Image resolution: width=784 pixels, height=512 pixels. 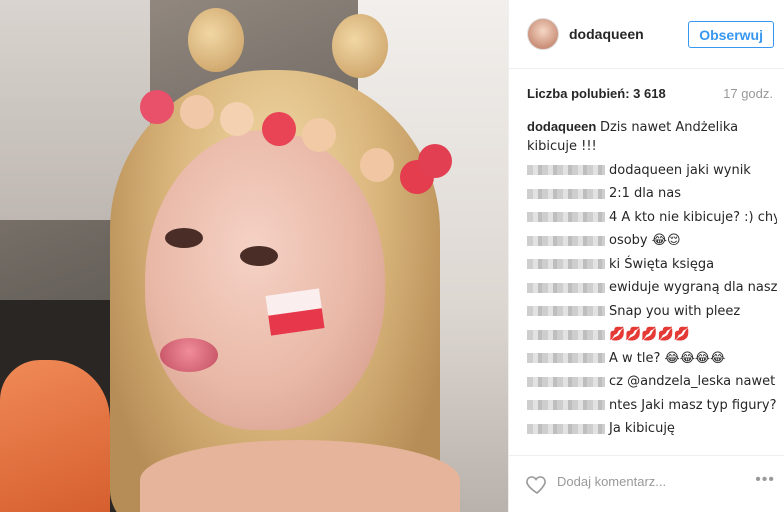 I want to click on comment-text: cz @andzela_leska nawet ty?, so click(x=693, y=381).